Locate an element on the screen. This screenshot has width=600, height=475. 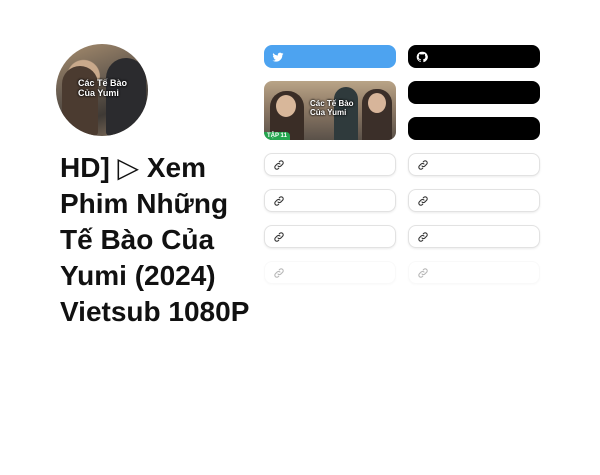
thumbnail-overlay-text: Các Tế Bào Của Yumi is located at coordinates (332, 108).